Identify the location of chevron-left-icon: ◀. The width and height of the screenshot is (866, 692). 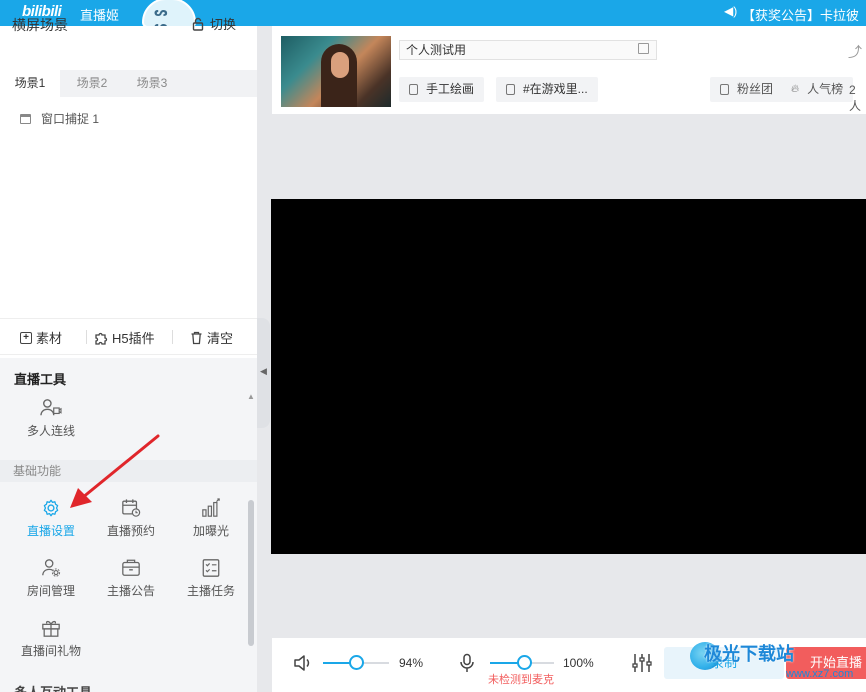
(263, 371).